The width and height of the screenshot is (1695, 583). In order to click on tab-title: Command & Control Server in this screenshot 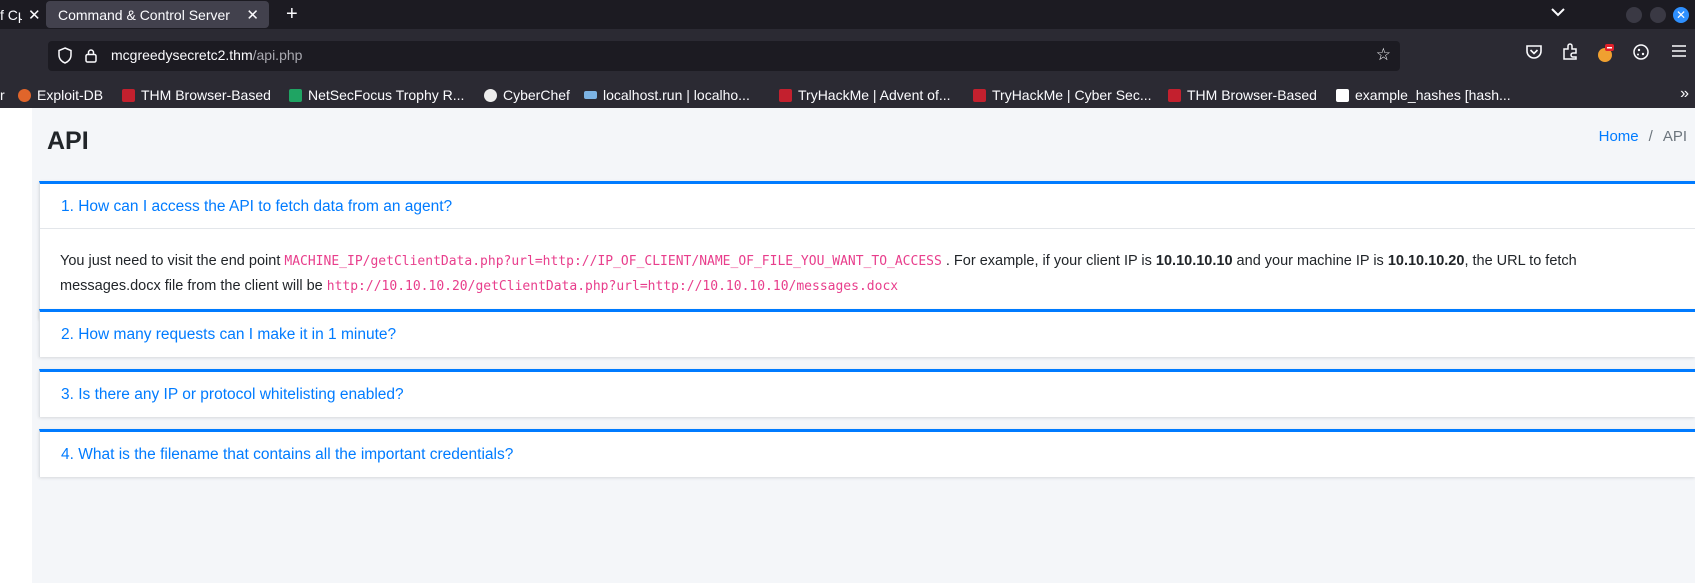, I will do `click(144, 14)`.